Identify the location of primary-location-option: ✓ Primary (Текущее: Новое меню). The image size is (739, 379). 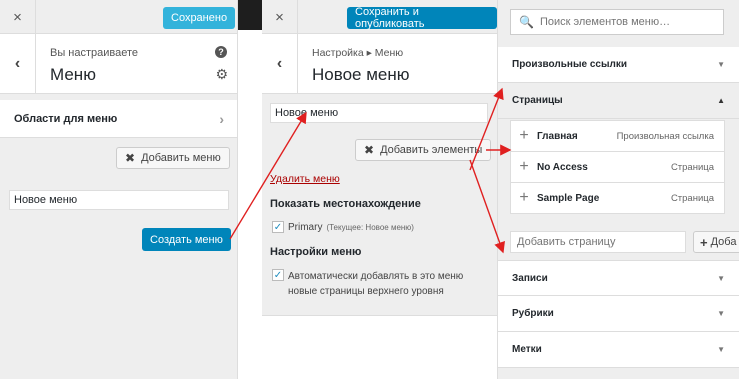
(343, 227).